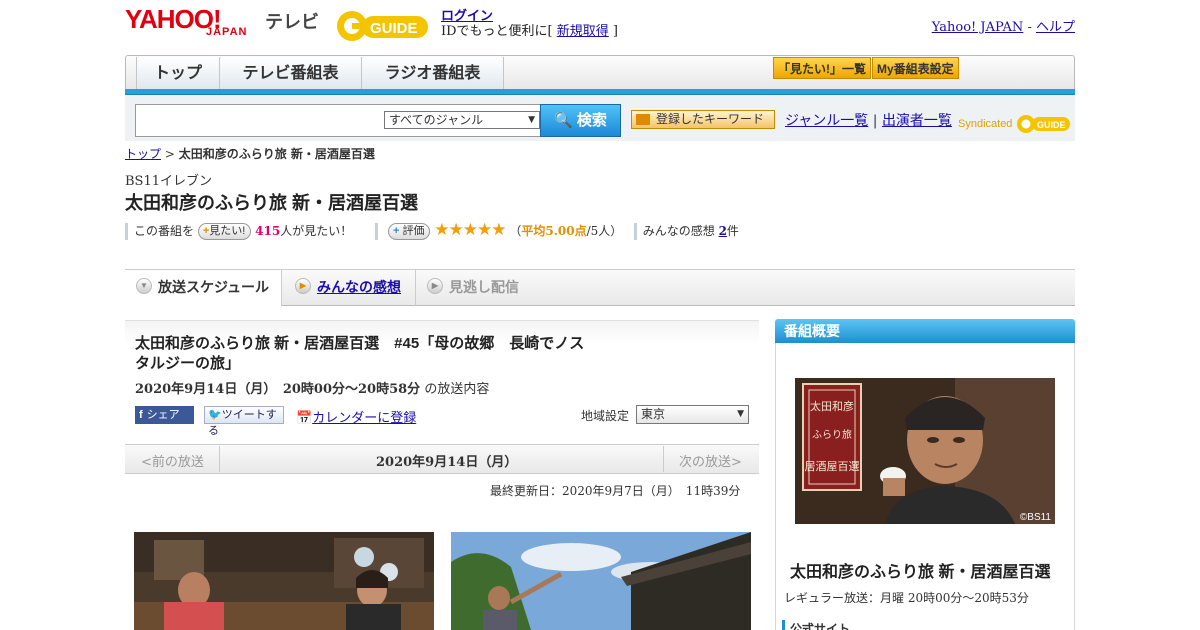  What do you see at coordinates (271, 203) in the screenshot?
I see `page-title: 太田和彦のふらり旅 新・居酒屋百選` at bounding box center [271, 203].